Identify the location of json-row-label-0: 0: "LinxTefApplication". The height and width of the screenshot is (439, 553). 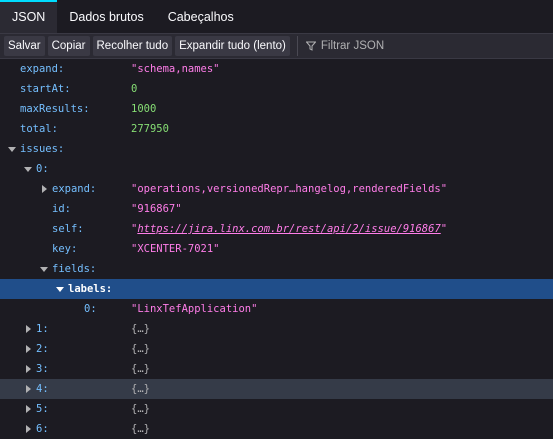
(276, 309).